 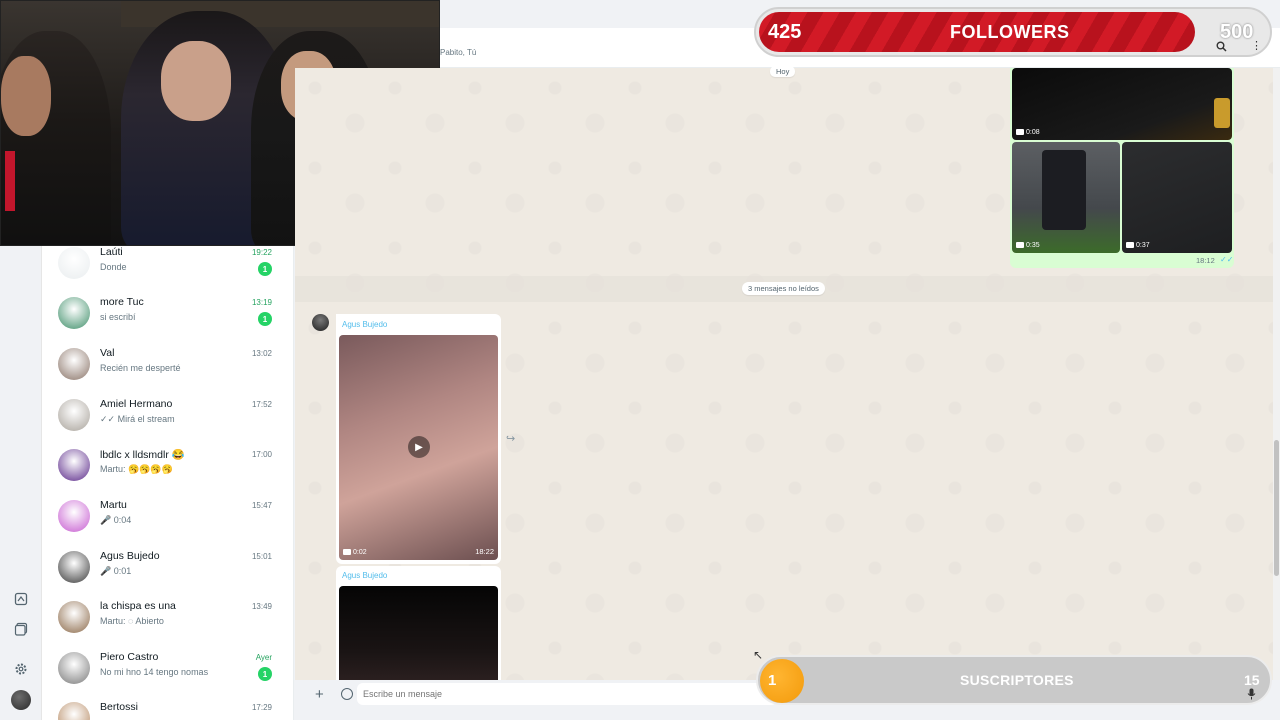 What do you see at coordinates (1221, 48) in the screenshot?
I see `search-icon` at bounding box center [1221, 48].